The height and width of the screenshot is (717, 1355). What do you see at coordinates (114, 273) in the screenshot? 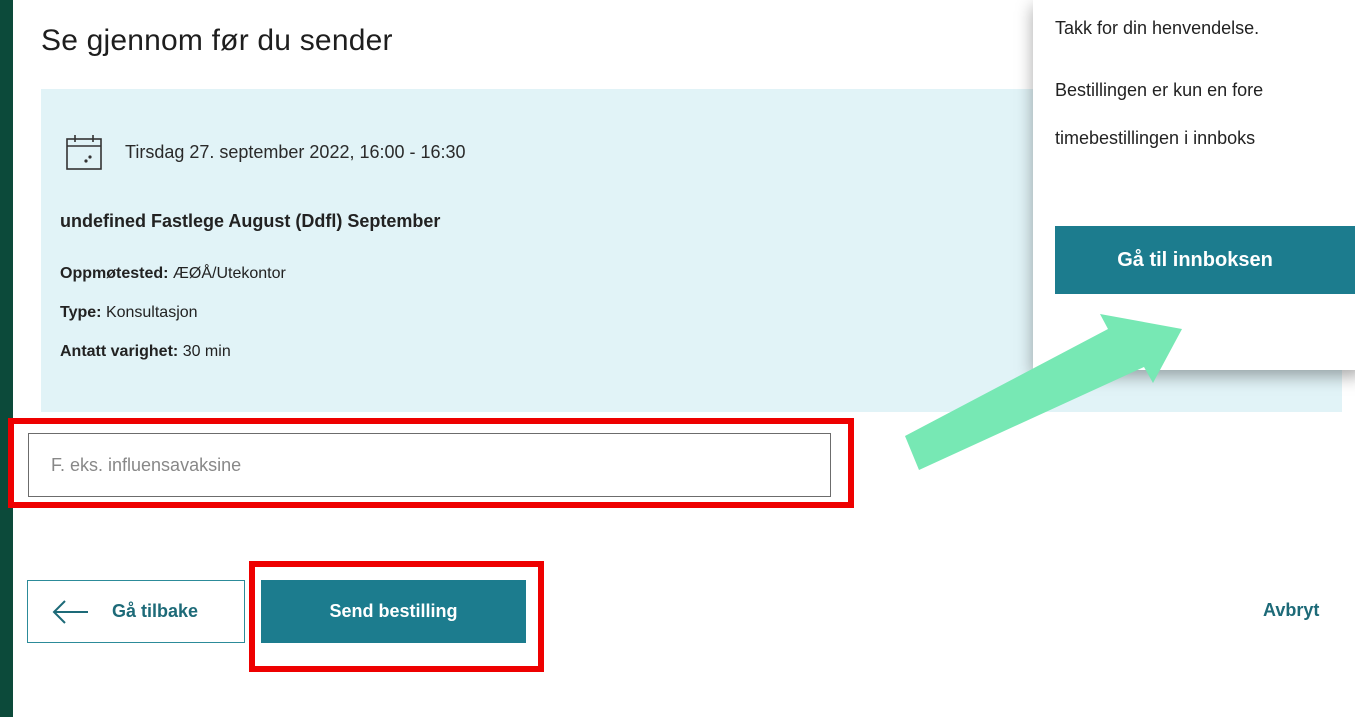
I see `detail-label: Oppmøtested:` at bounding box center [114, 273].